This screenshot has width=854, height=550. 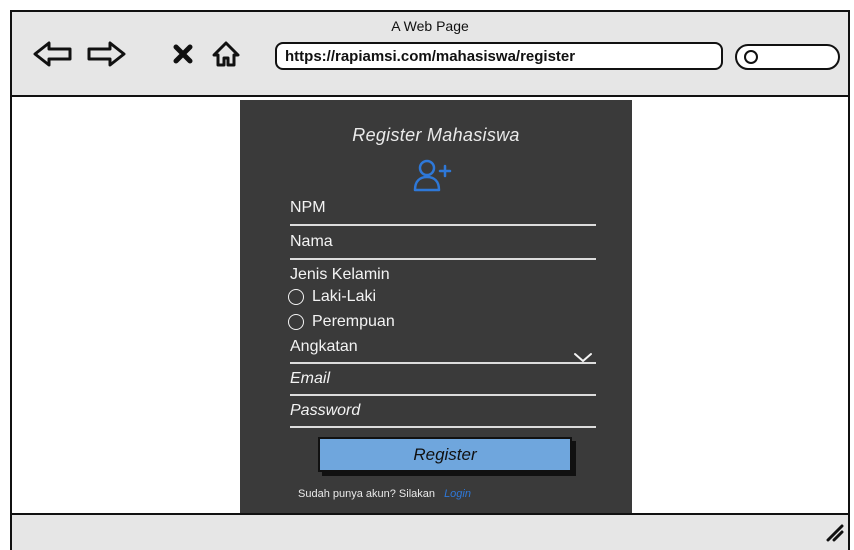 I want to click on angkatan-select: Angkatan, so click(x=324, y=347).